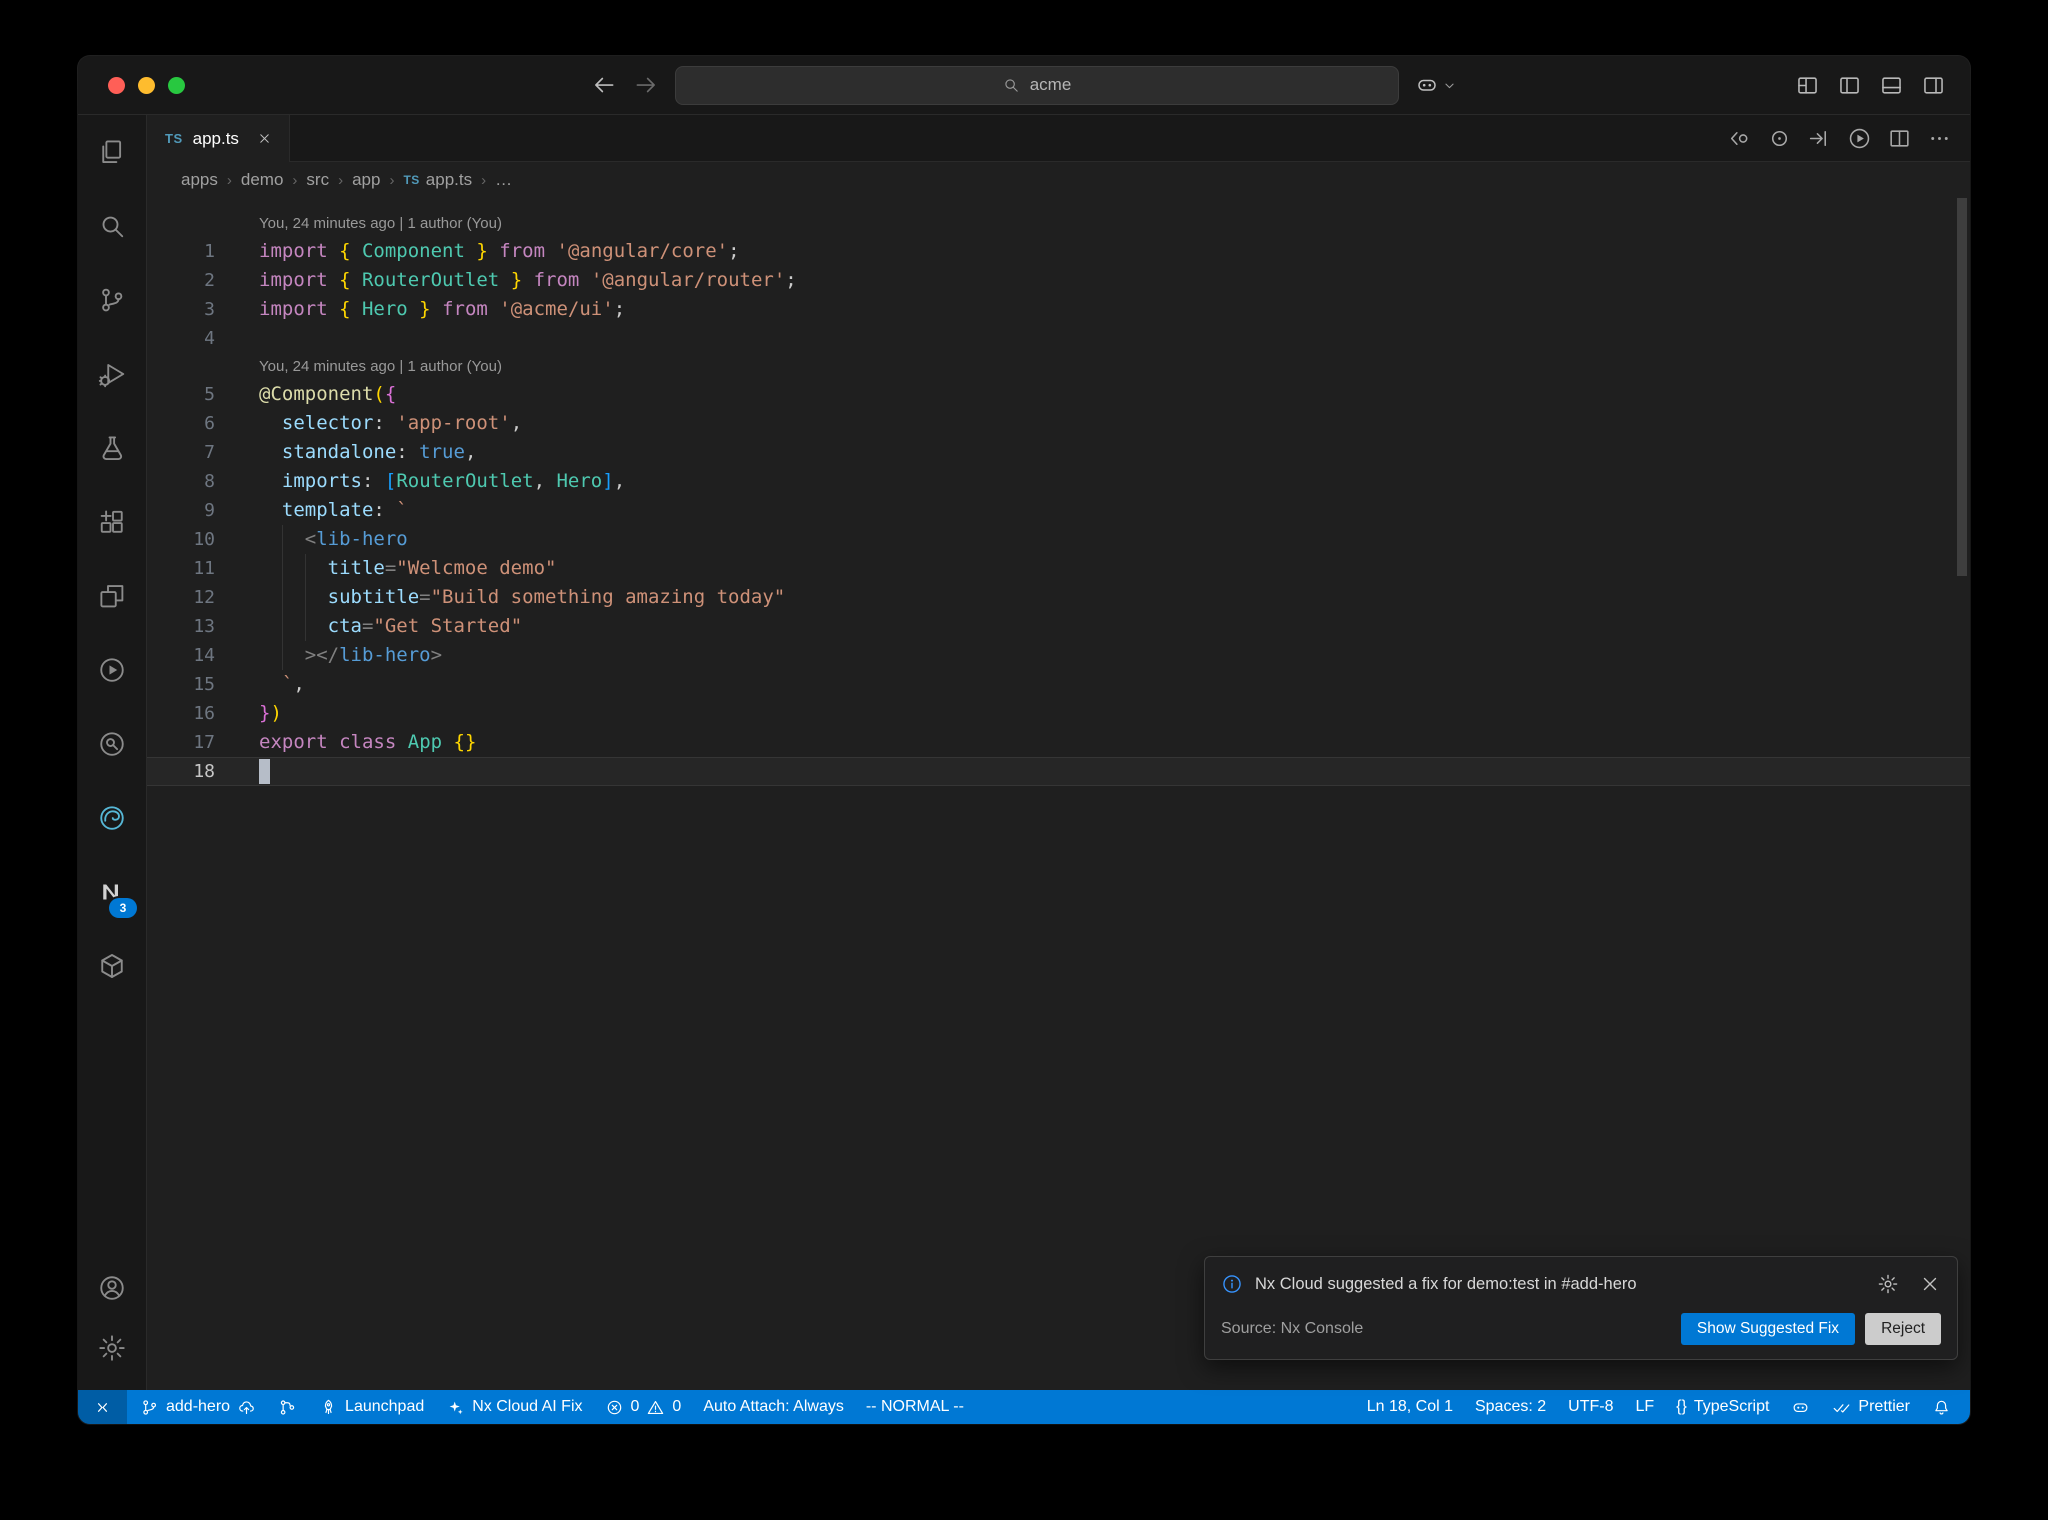 The width and height of the screenshot is (2048, 1520). Describe the element at coordinates (1888, 1284) in the screenshot. I see `notification-settings-icon` at that location.